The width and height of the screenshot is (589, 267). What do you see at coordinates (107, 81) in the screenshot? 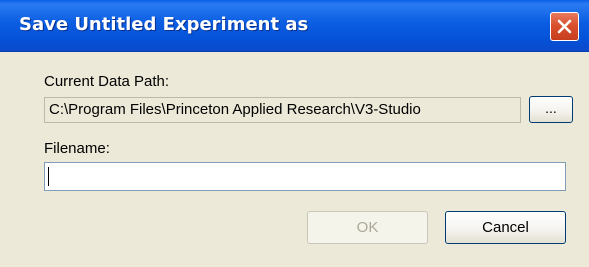
I see `current-data-path-label: Current Data Path:` at bounding box center [107, 81].